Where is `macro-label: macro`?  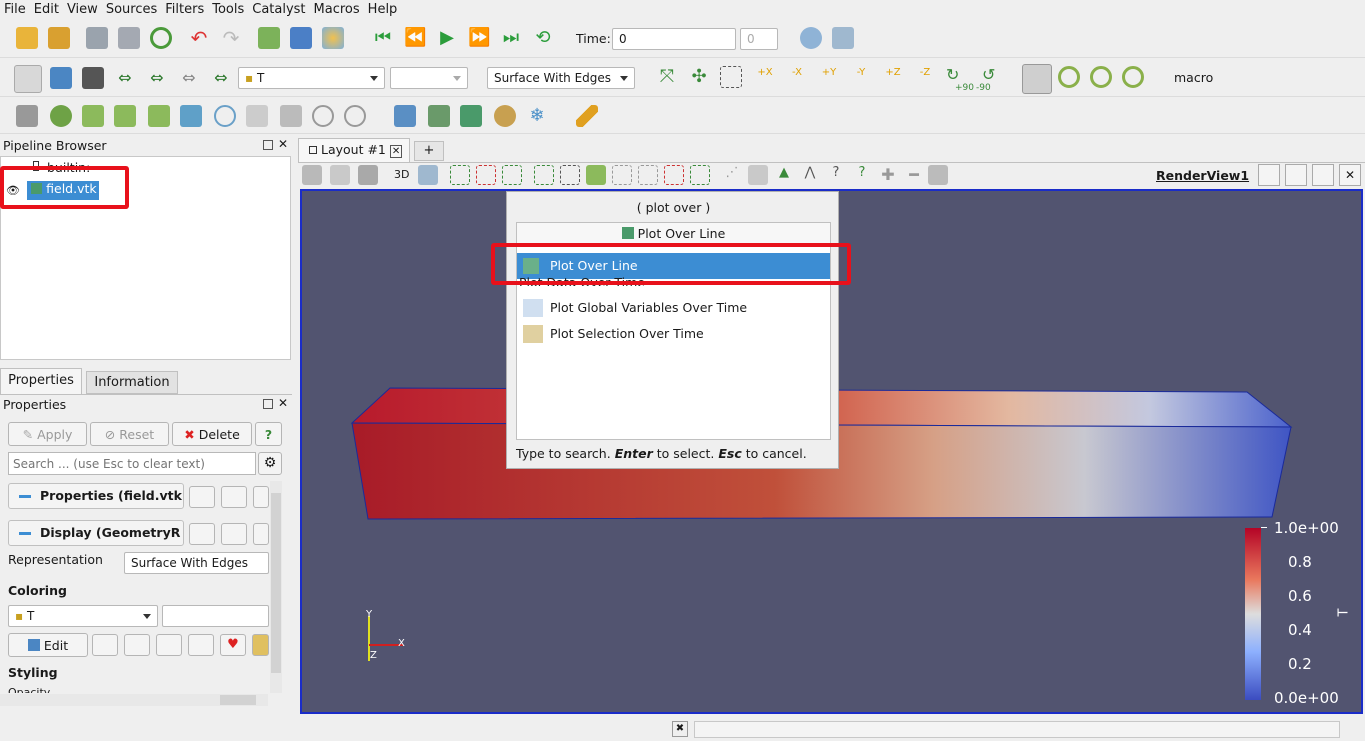
macro-label: macro is located at coordinates (1193, 77).